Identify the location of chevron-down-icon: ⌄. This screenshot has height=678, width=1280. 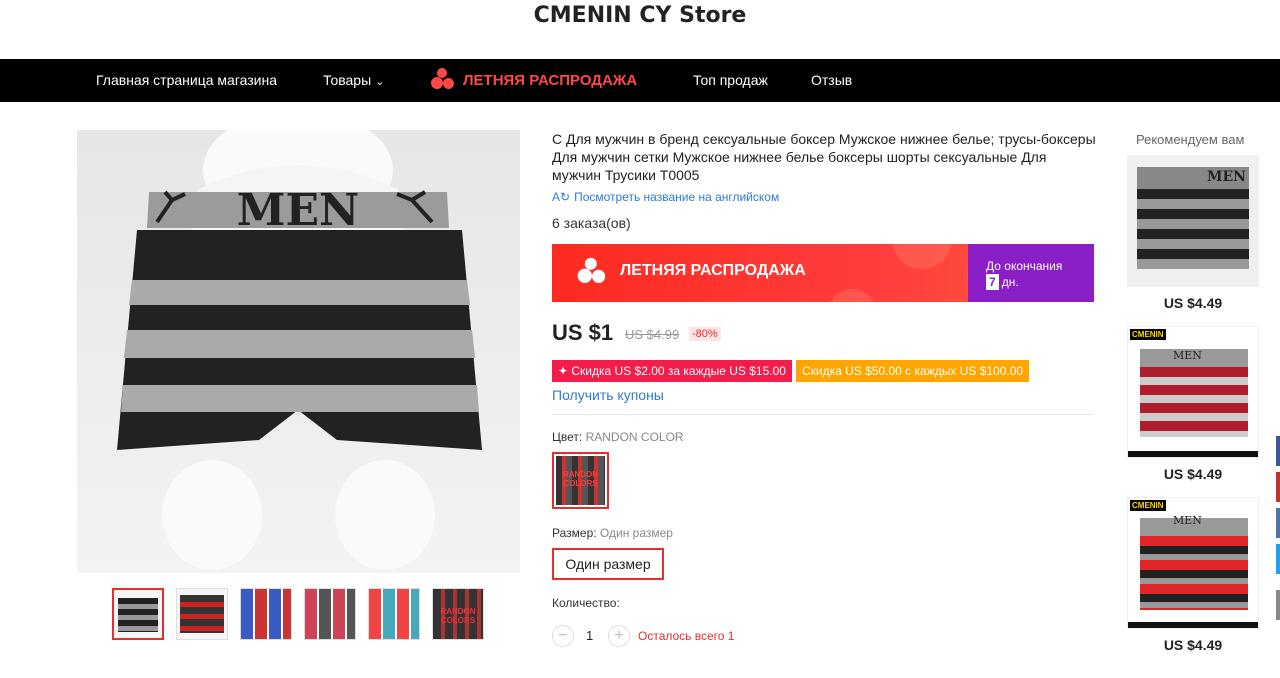
(380, 82).